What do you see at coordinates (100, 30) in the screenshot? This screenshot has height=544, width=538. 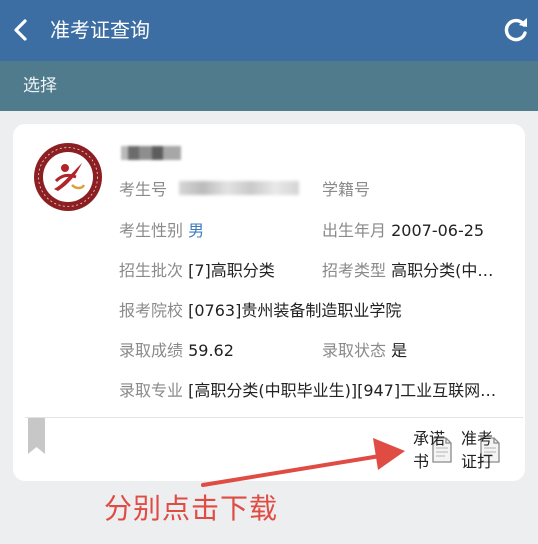 I see `page-title: 准考证查询` at bounding box center [100, 30].